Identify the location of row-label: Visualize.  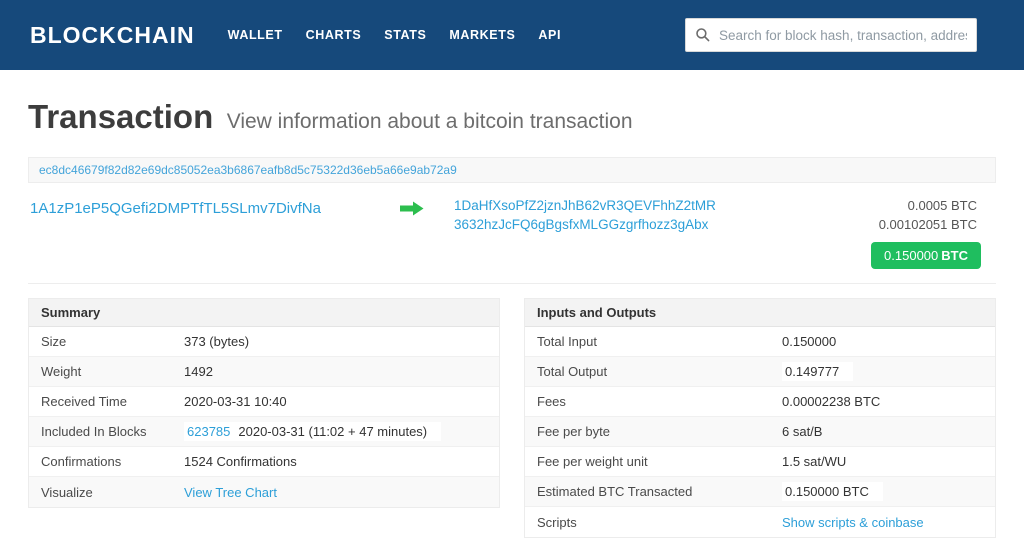
(67, 492).